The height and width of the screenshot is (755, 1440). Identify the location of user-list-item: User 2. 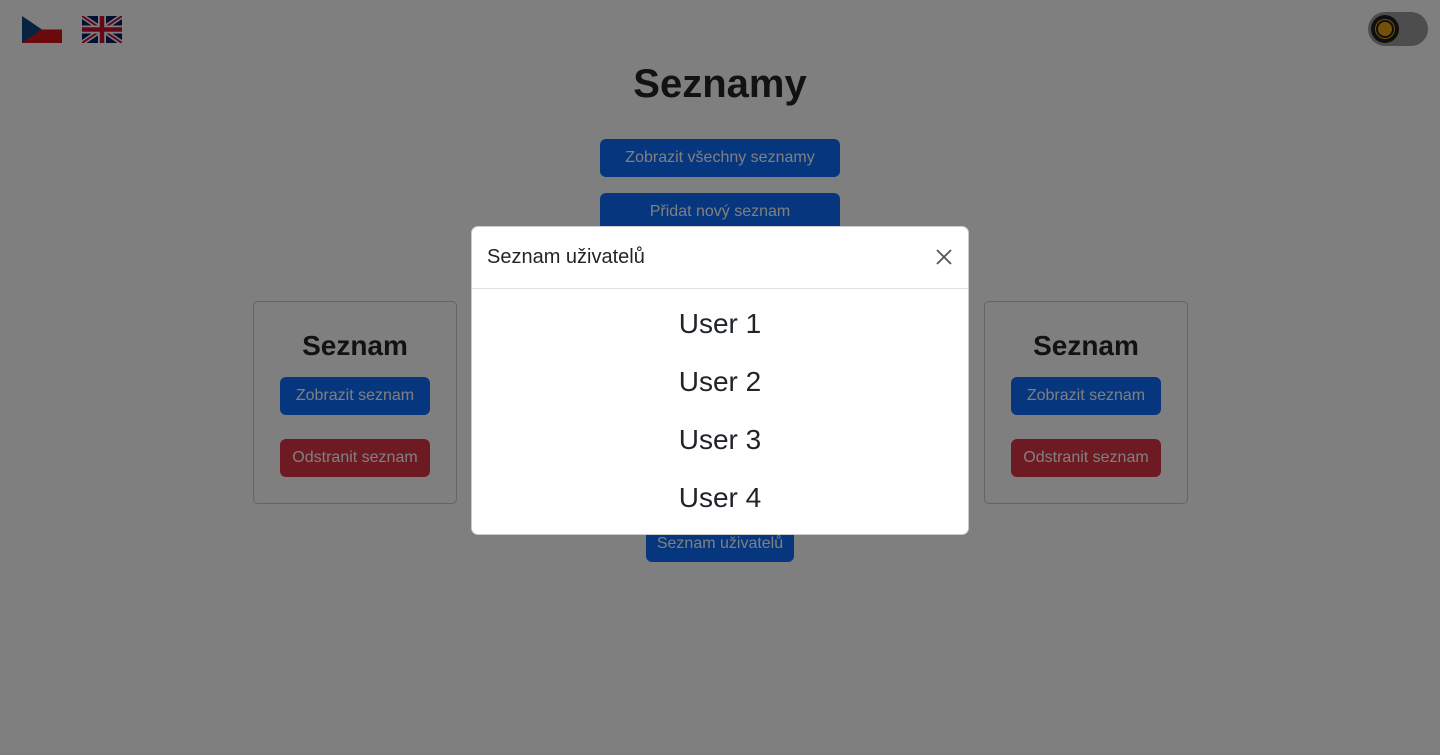
(720, 381).